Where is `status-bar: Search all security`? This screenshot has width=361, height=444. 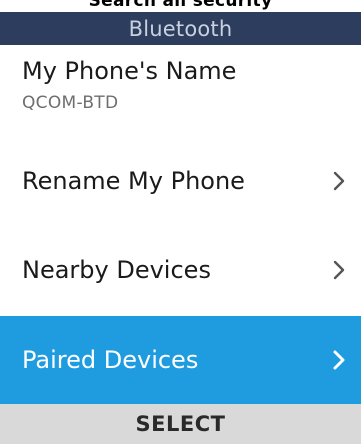
status-bar: Search all security is located at coordinates (180, 6).